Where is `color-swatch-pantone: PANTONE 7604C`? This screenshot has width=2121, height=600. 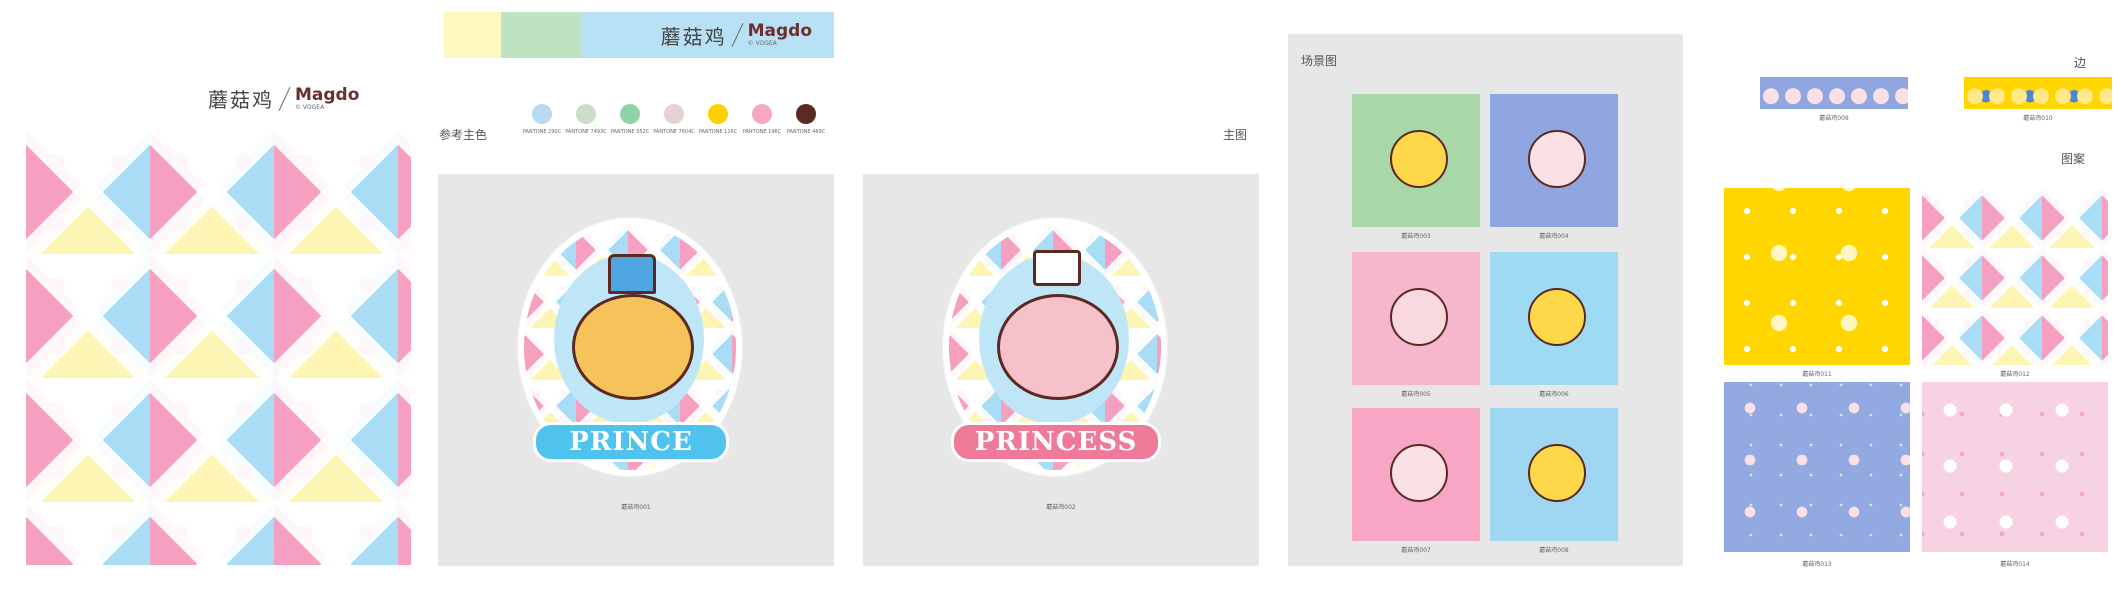 color-swatch-pantone: PANTONE 7604C is located at coordinates (674, 132).